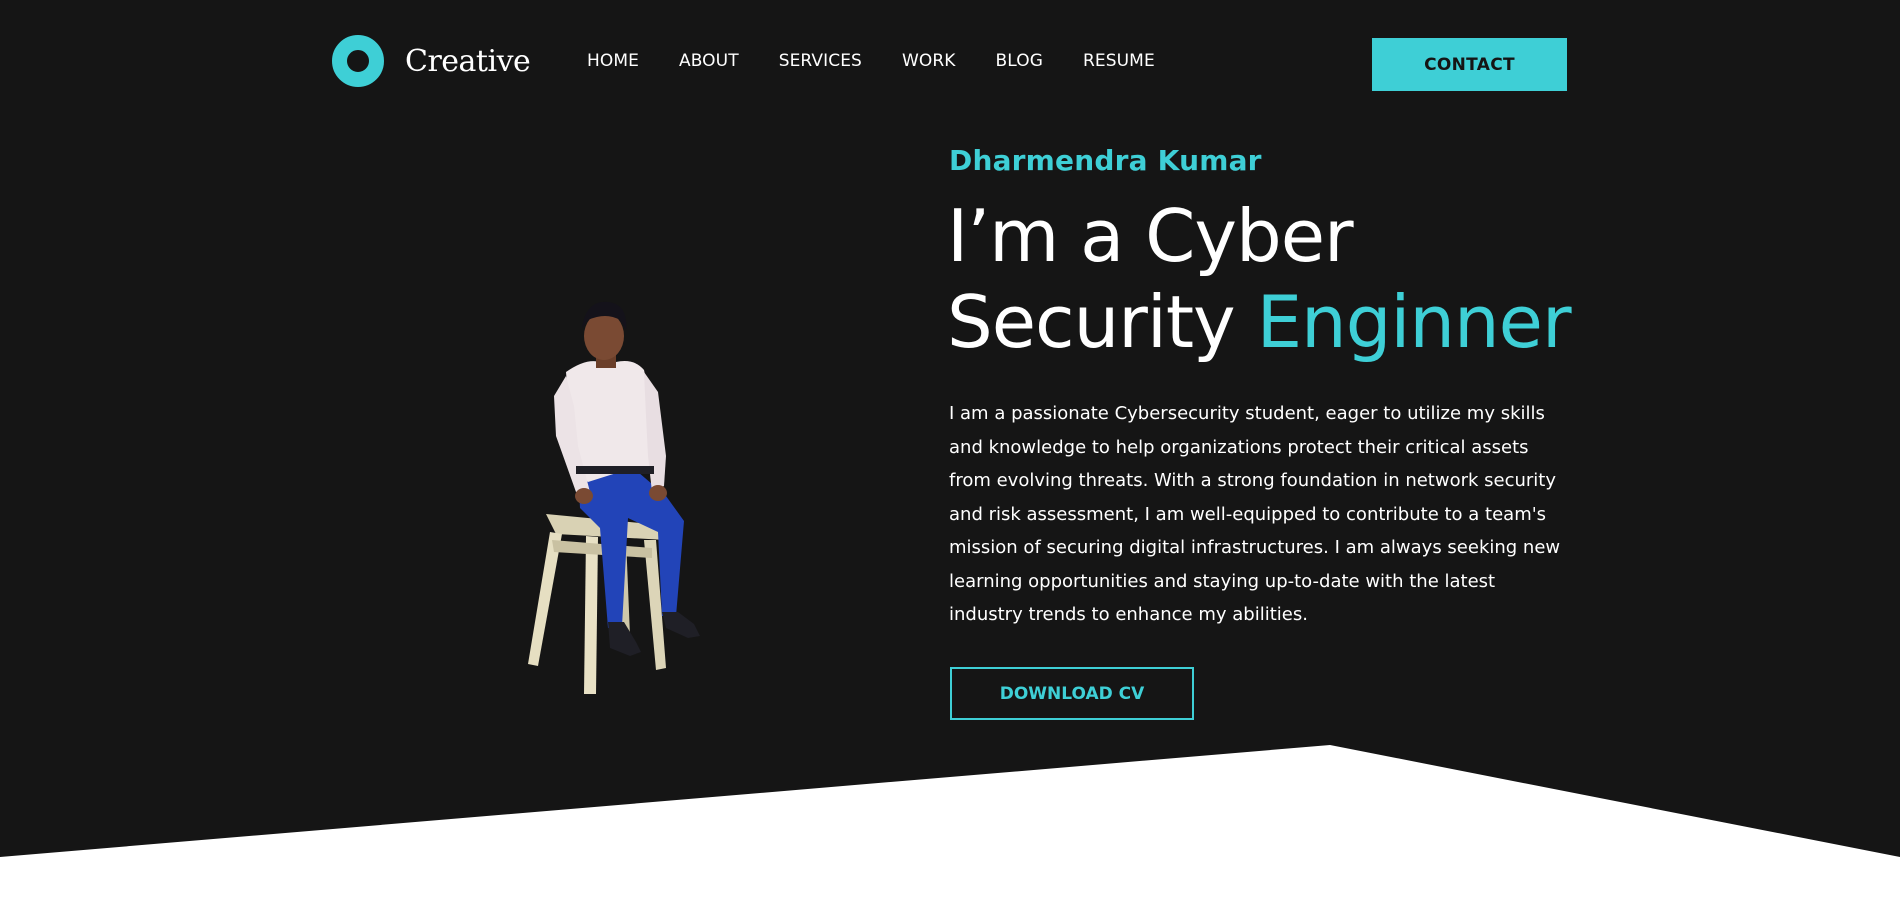 The height and width of the screenshot is (922, 1900). What do you see at coordinates (1469, 64) in the screenshot?
I see `contact-button: CONTACT` at bounding box center [1469, 64].